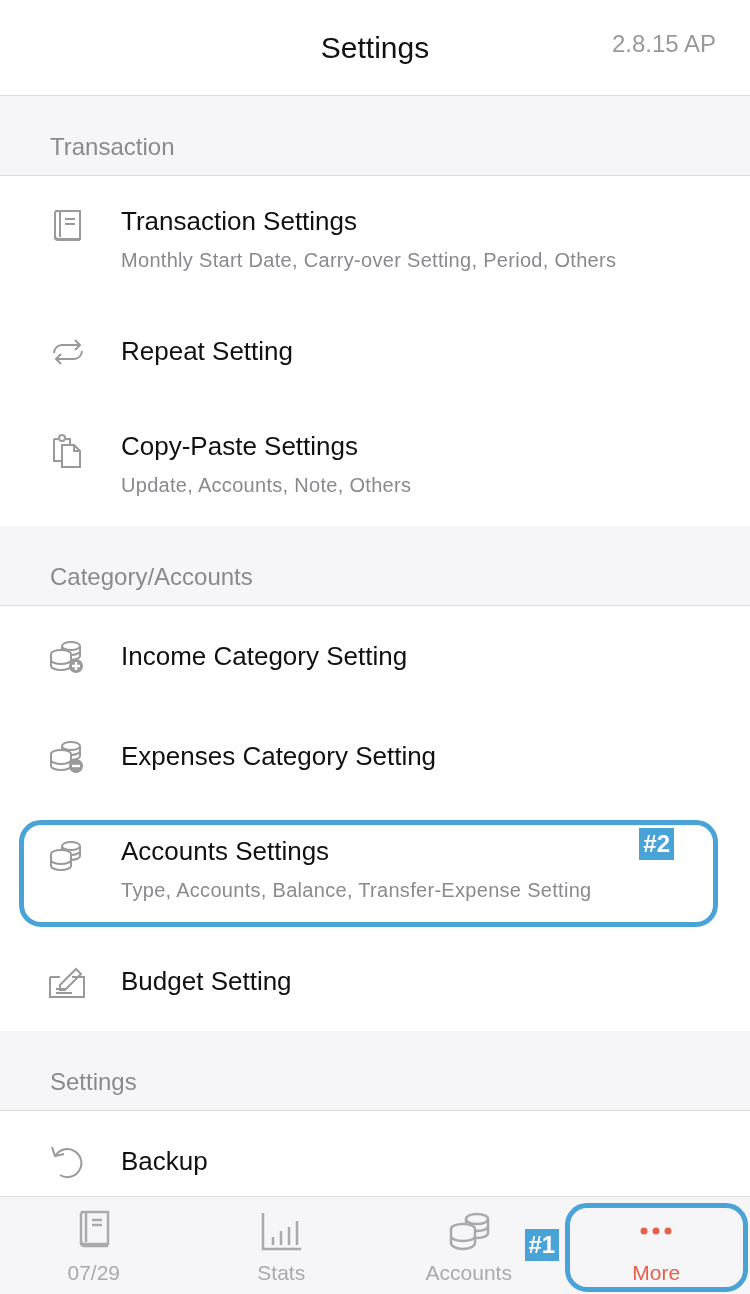 Image resolution: width=750 pixels, height=1294 pixels. I want to click on callout-label: #2, so click(656, 844).